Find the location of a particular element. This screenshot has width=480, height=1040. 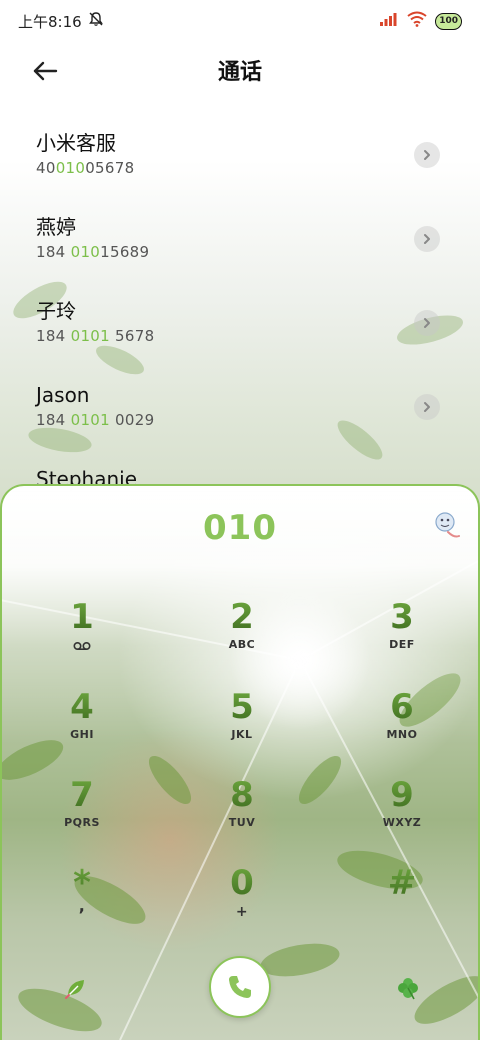

dialed-number: 010 is located at coordinates (240, 528).